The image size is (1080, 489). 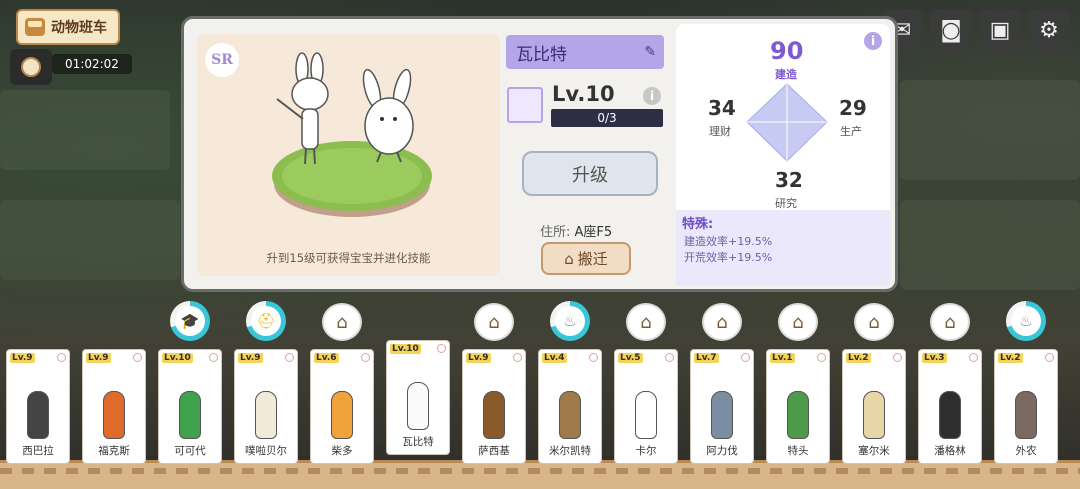 I want to click on animal-card-3: Lv.9 噗啦贝尔, so click(x=266, y=406).